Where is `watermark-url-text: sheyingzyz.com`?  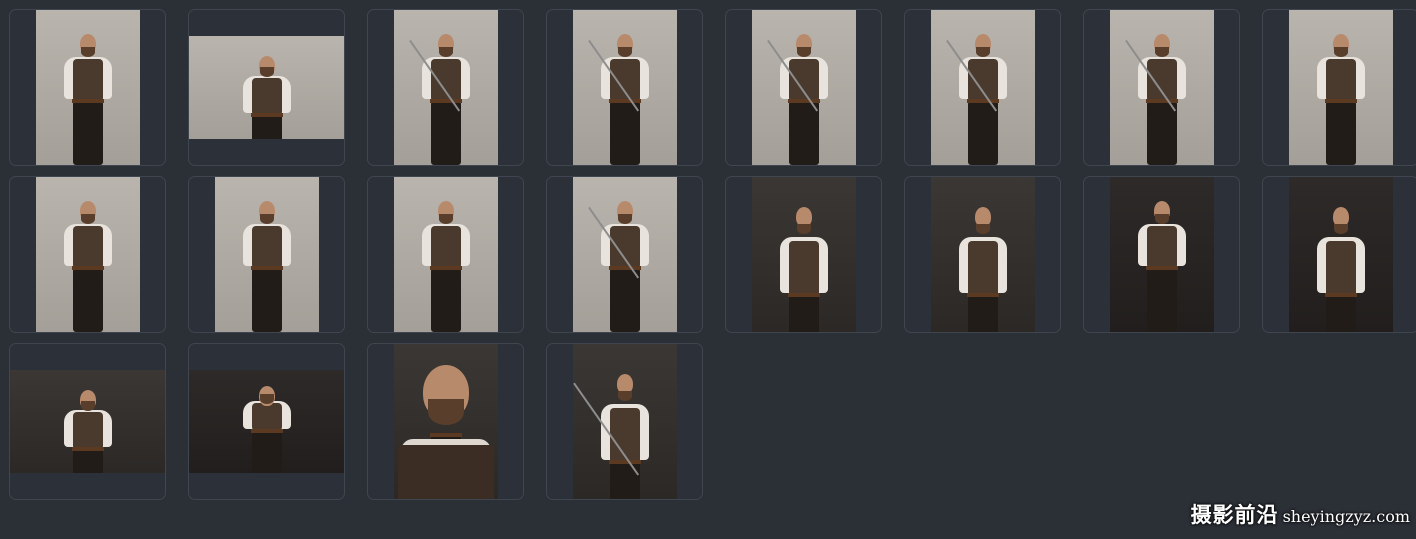
watermark-url-text: sheyingzyz.com is located at coordinates (1346, 516).